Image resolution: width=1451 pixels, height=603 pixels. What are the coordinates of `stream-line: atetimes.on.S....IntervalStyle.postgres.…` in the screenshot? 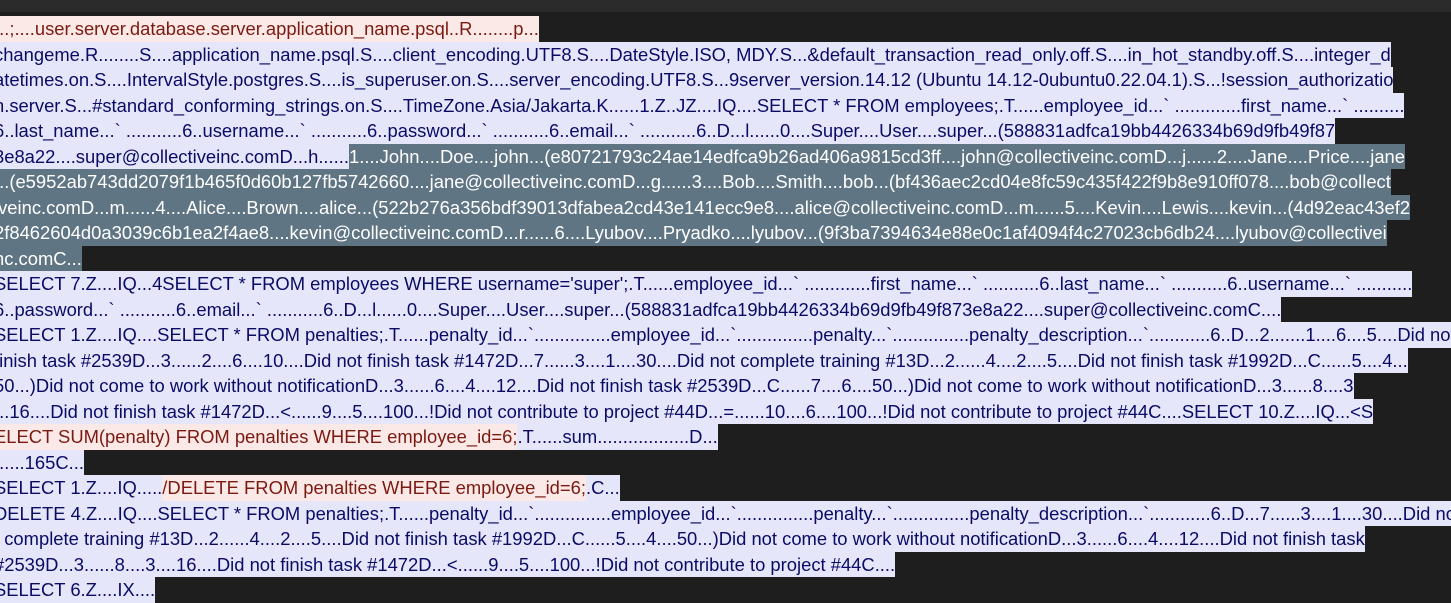 It's located at (725, 80).